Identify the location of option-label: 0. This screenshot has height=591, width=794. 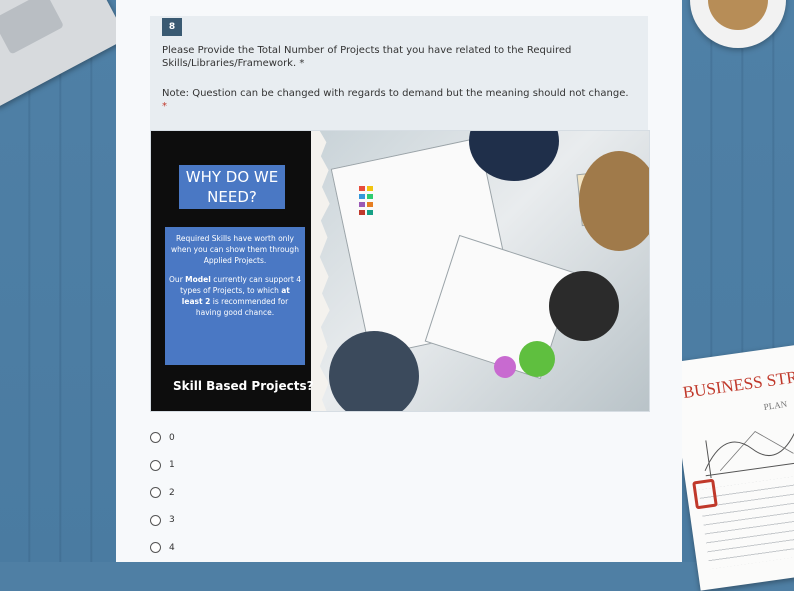
(172, 437).